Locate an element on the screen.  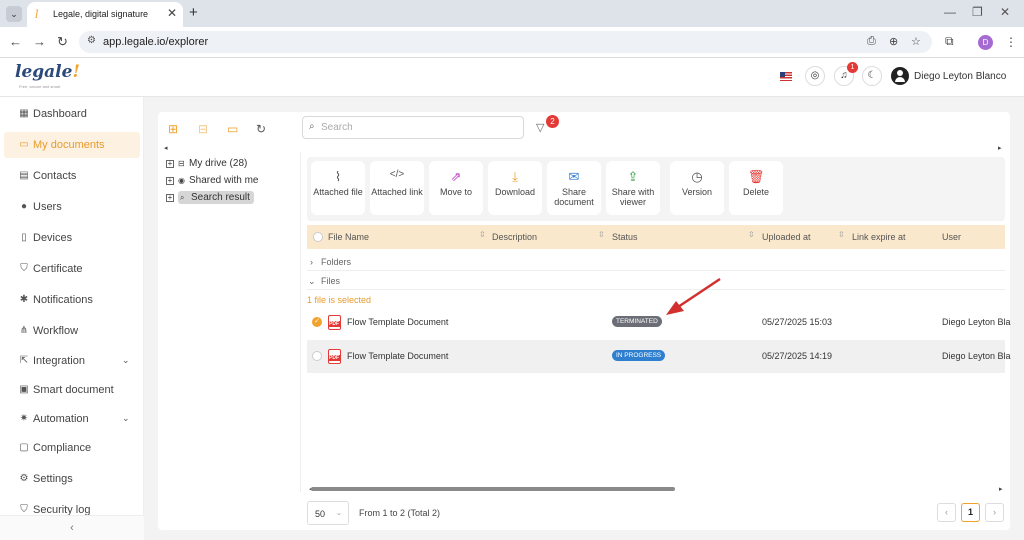
notifications-icon: ✱ is located at coordinates (24, 299).